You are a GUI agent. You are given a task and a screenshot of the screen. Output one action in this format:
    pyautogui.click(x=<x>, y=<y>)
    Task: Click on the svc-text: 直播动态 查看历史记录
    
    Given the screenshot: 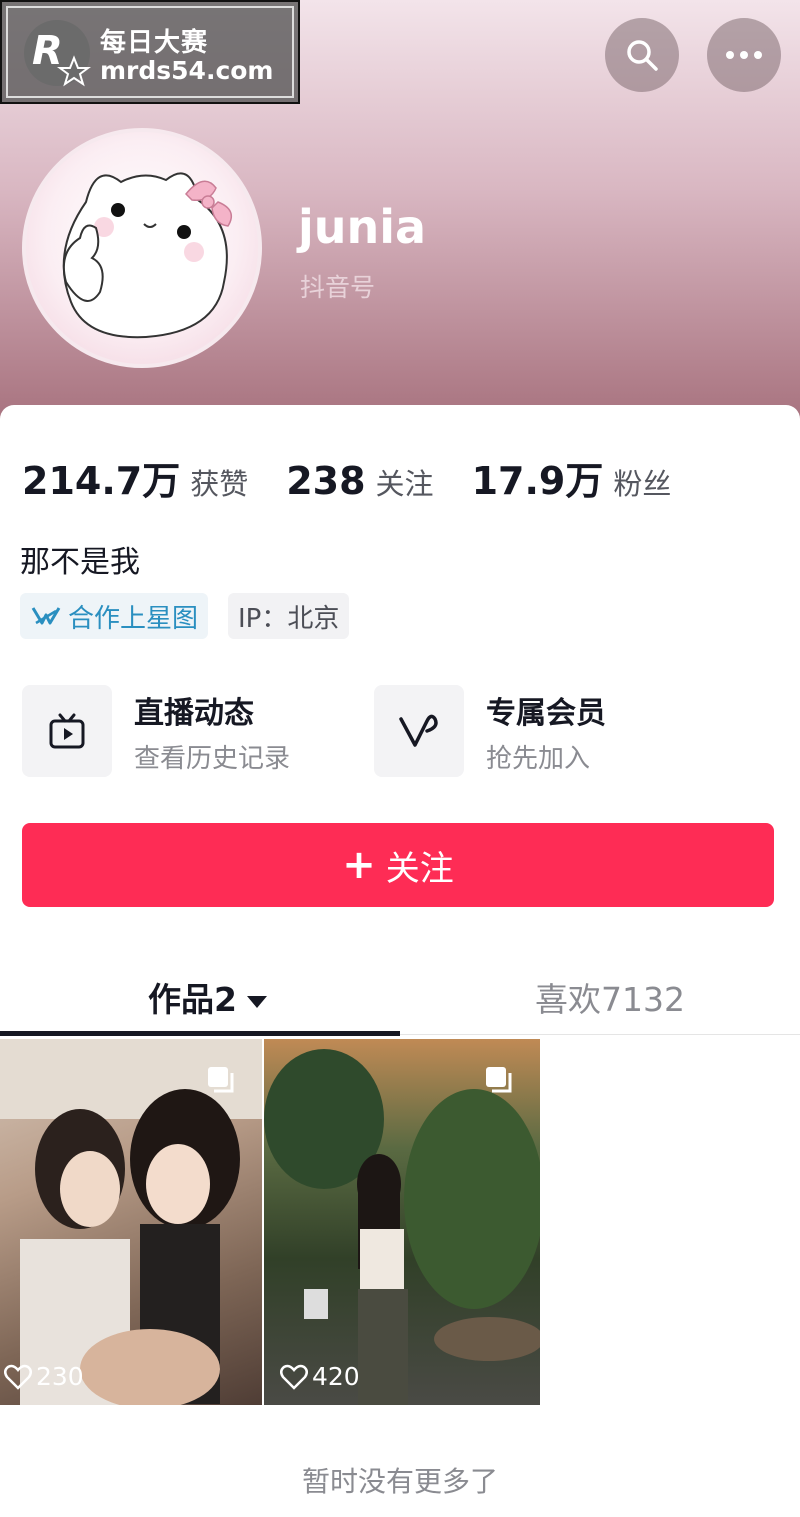 What is the action you would take?
    pyautogui.click(x=212, y=731)
    